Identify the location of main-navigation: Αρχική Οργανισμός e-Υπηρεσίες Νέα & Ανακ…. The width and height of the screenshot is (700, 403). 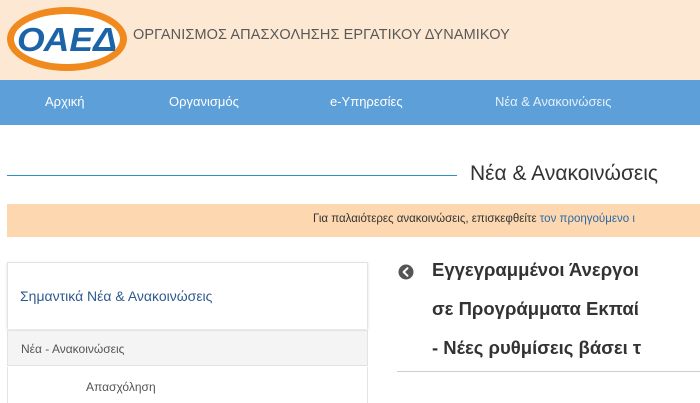
(350, 102).